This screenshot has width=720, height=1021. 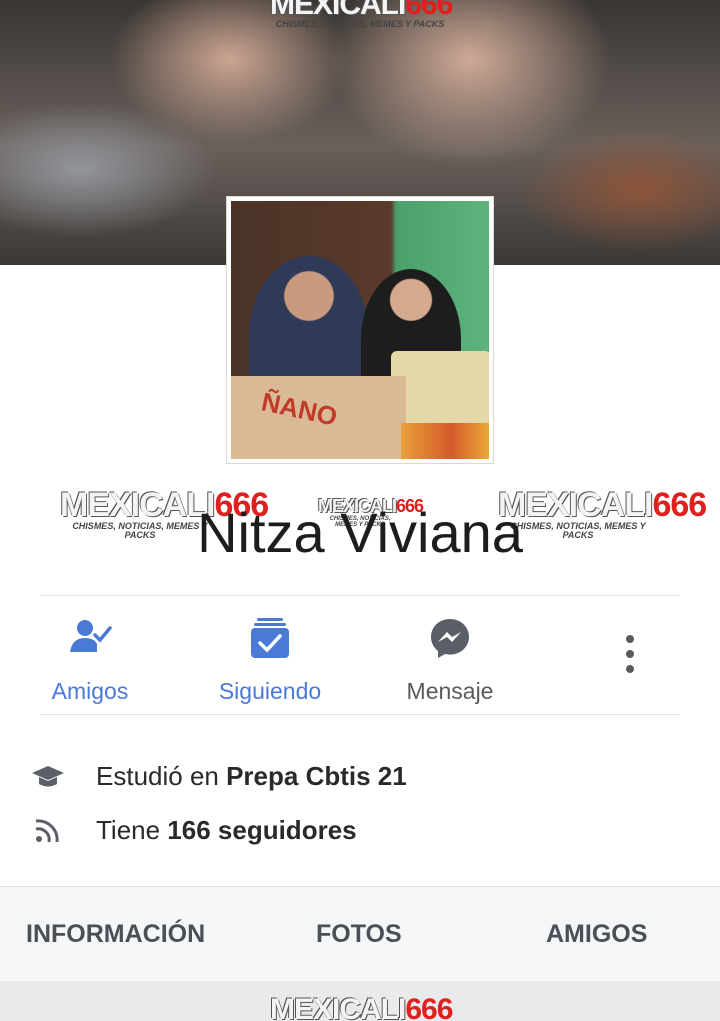 What do you see at coordinates (270, 691) in the screenshot?
I see `following-label: Siguiendo` at bounding box center [270, 691].